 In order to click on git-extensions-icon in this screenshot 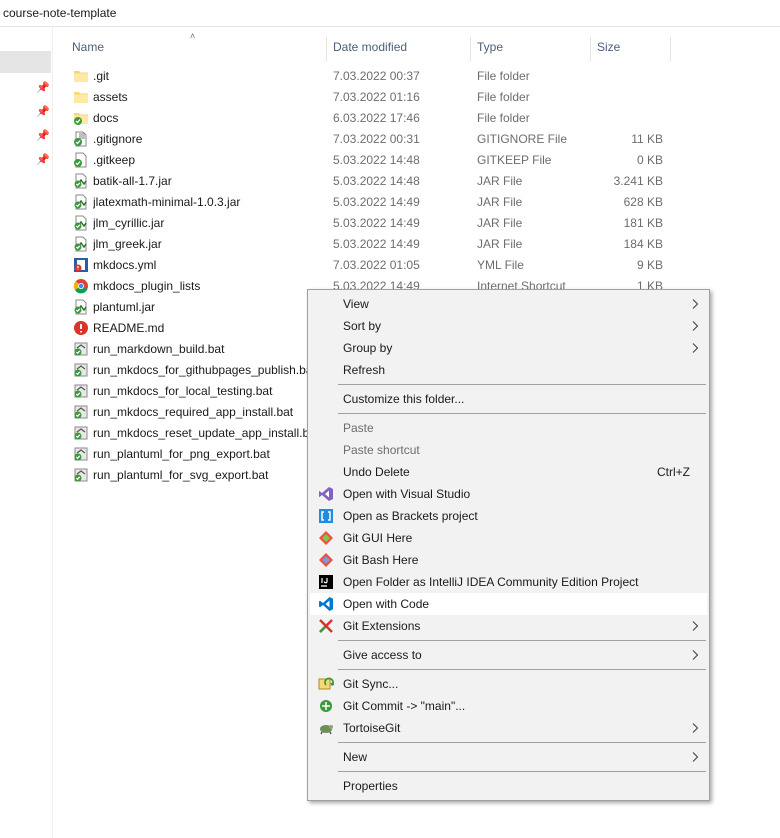, I will do `click(326, 626)`.